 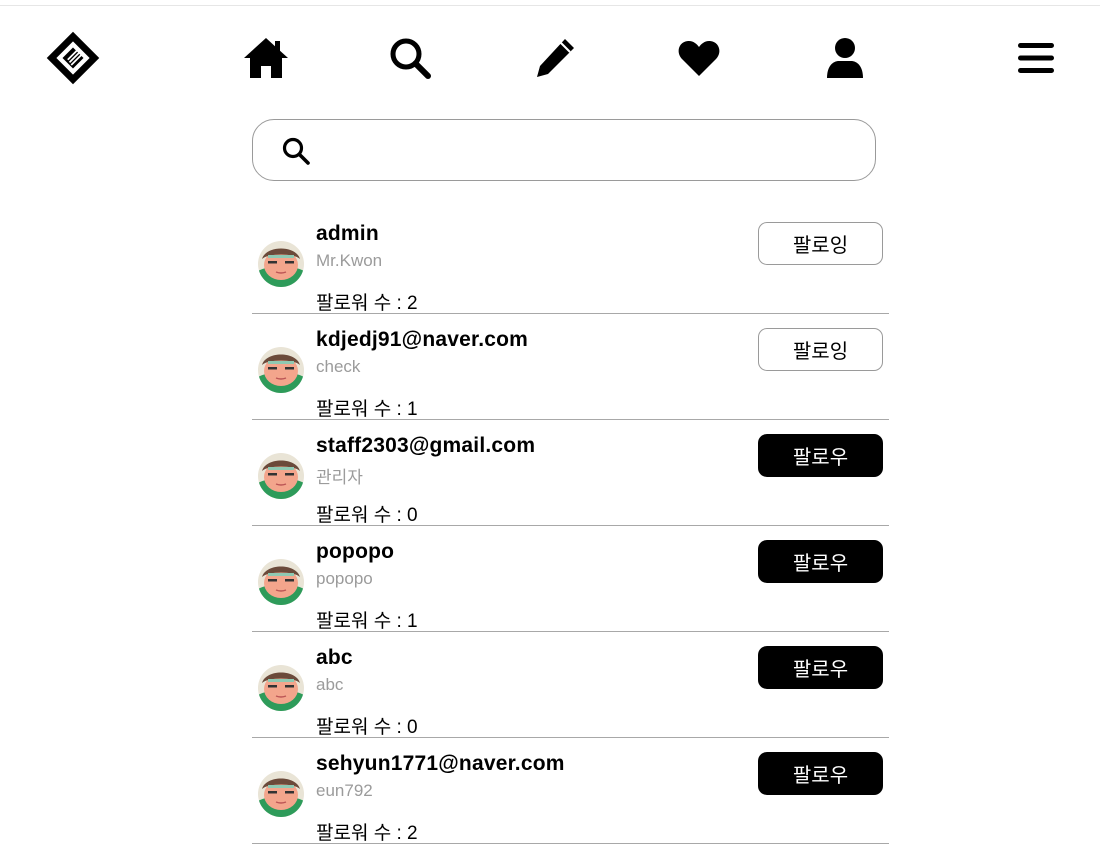 I want to click on nav-likes-button, so click(x=699, y=58).